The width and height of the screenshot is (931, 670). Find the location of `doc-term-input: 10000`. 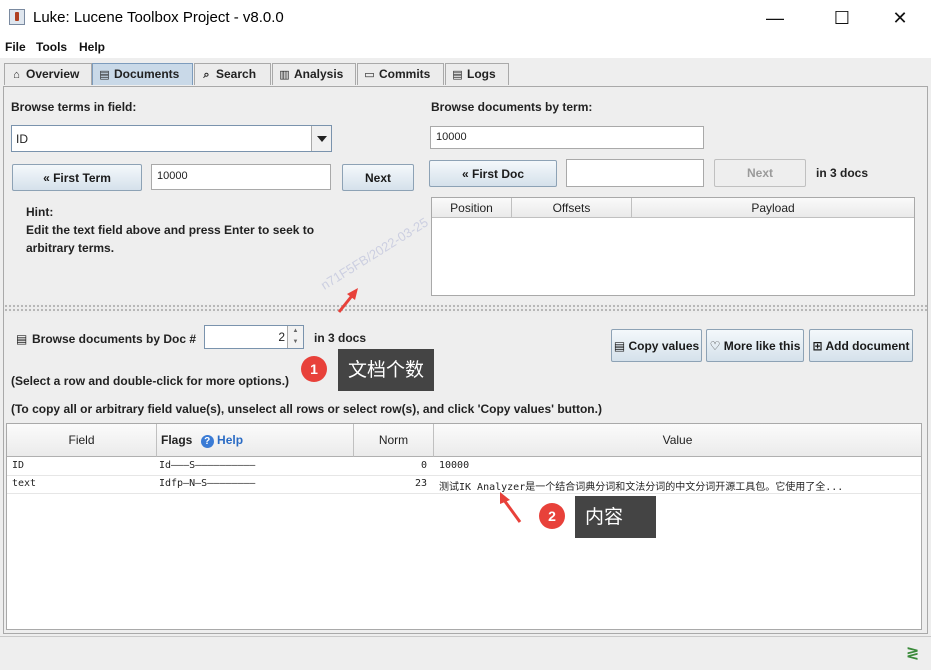

doc-term-input: 10000 is located at coordinates (567, 137).